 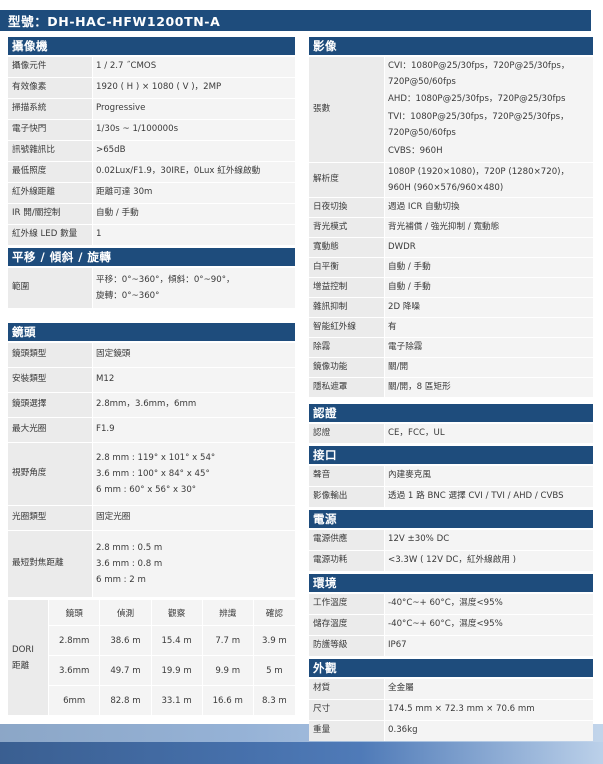 I want to click on spec-value: M12, so click(x=193, y=380).